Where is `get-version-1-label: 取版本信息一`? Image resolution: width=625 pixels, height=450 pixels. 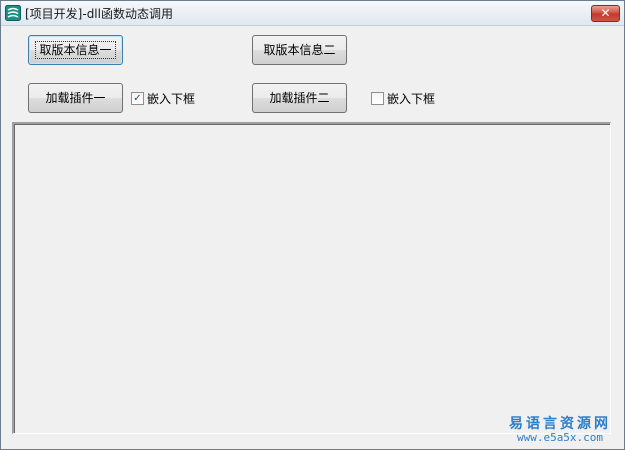 get-version-1-label: 取版本信息一 is located at coordinates (75, 50).